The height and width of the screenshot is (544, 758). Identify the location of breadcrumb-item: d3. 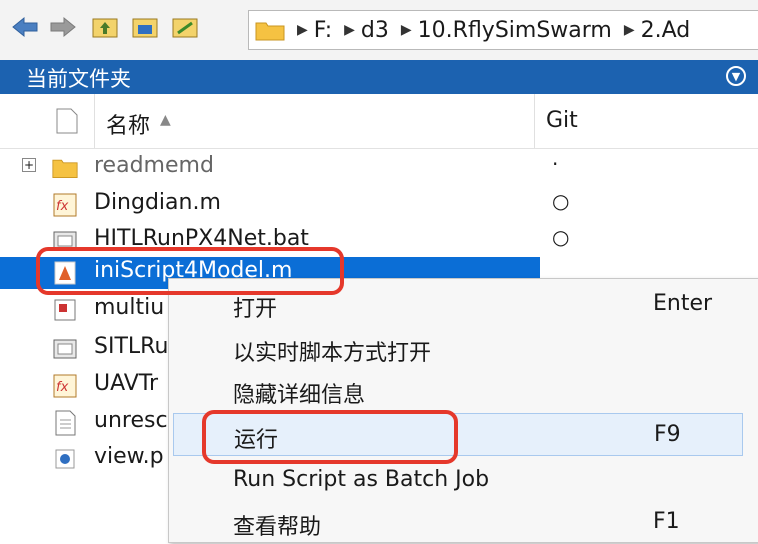
(375, 30).